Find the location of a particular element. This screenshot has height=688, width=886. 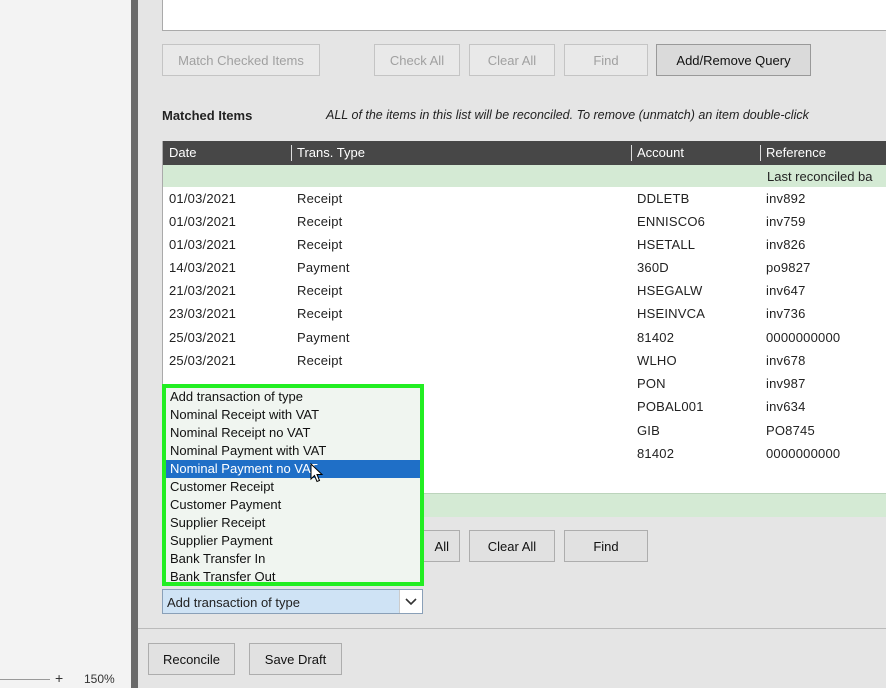

row-account: HSETALL is located at coordinates (666, 244).